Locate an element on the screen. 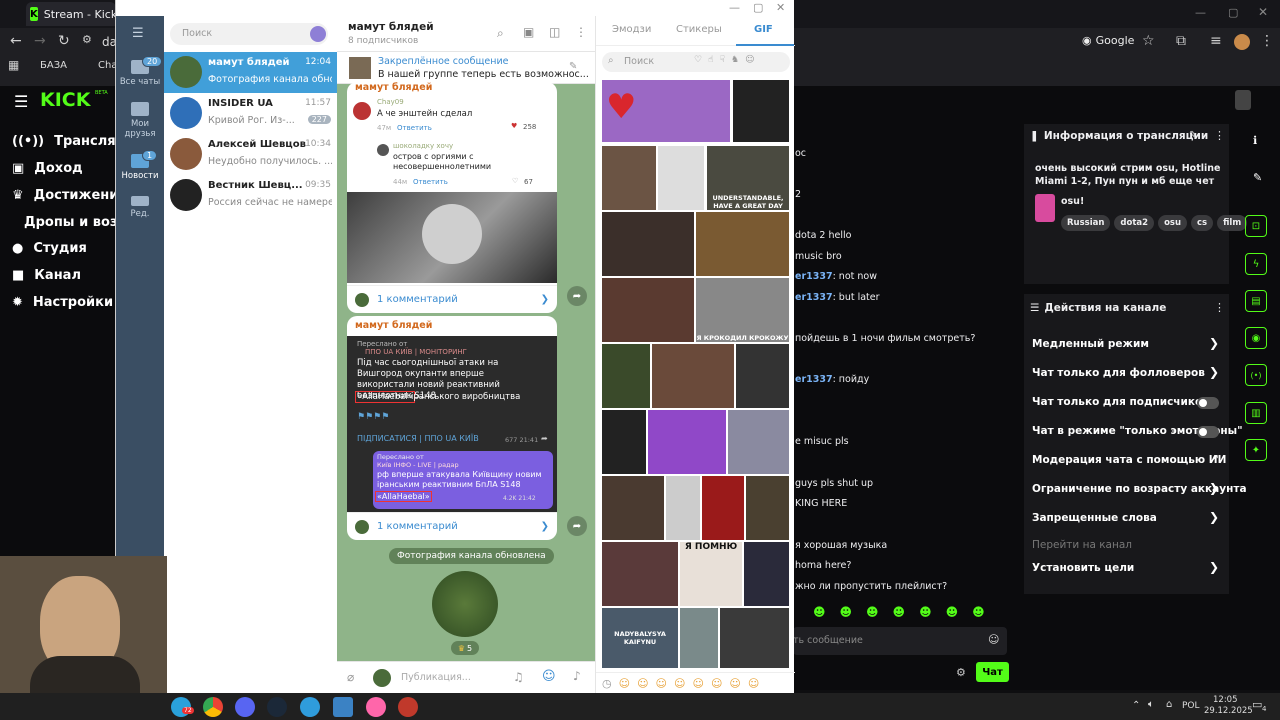 This screenshot has height=720, width=1280. steam-taskbar-icon is located at coordinates (277, 707).